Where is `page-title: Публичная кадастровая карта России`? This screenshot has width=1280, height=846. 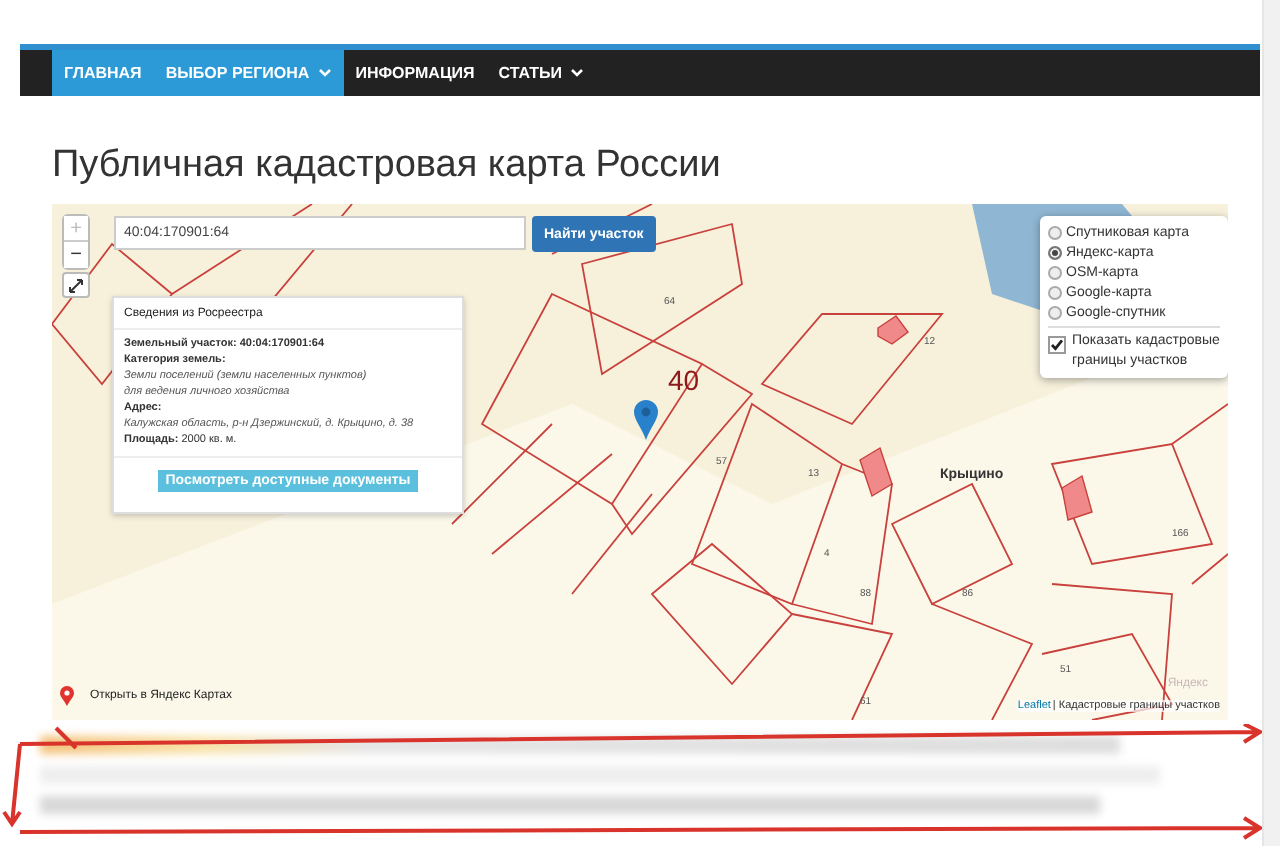
page-title: Публичная кадастровая карта России is located at coordinates (387, 167).